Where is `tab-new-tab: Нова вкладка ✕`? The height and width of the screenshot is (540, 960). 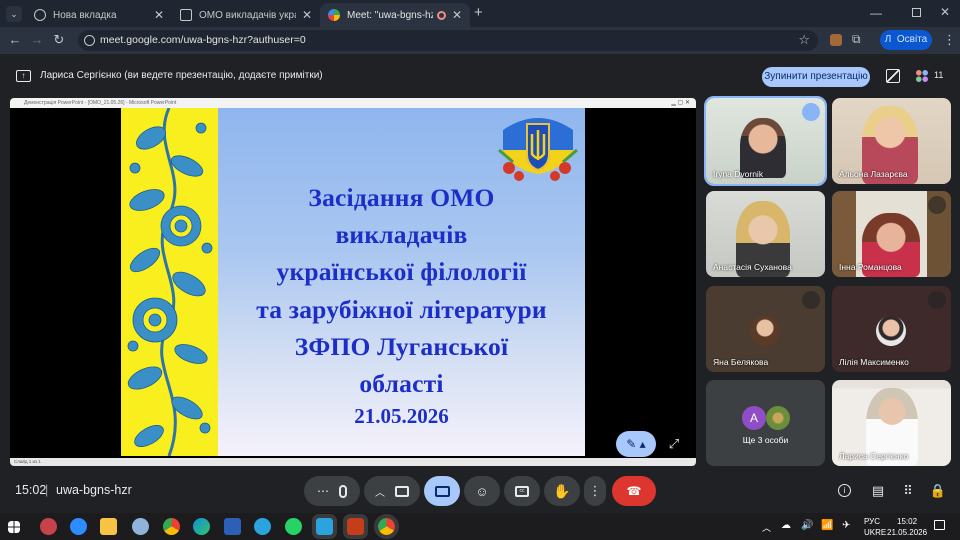 tab-new-tab: Нова вкладка ✕ is located at coordinates (99, 15).